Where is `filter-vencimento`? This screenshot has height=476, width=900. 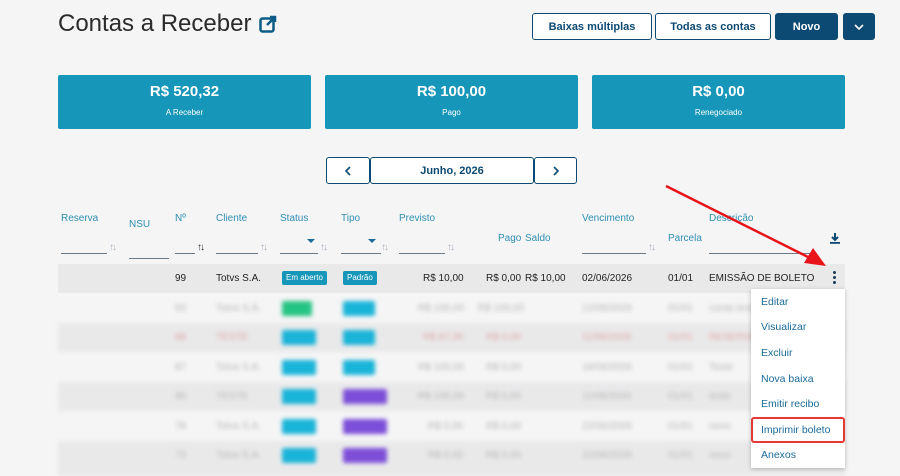 filter-vencimento is located at coordinates (614, 253).